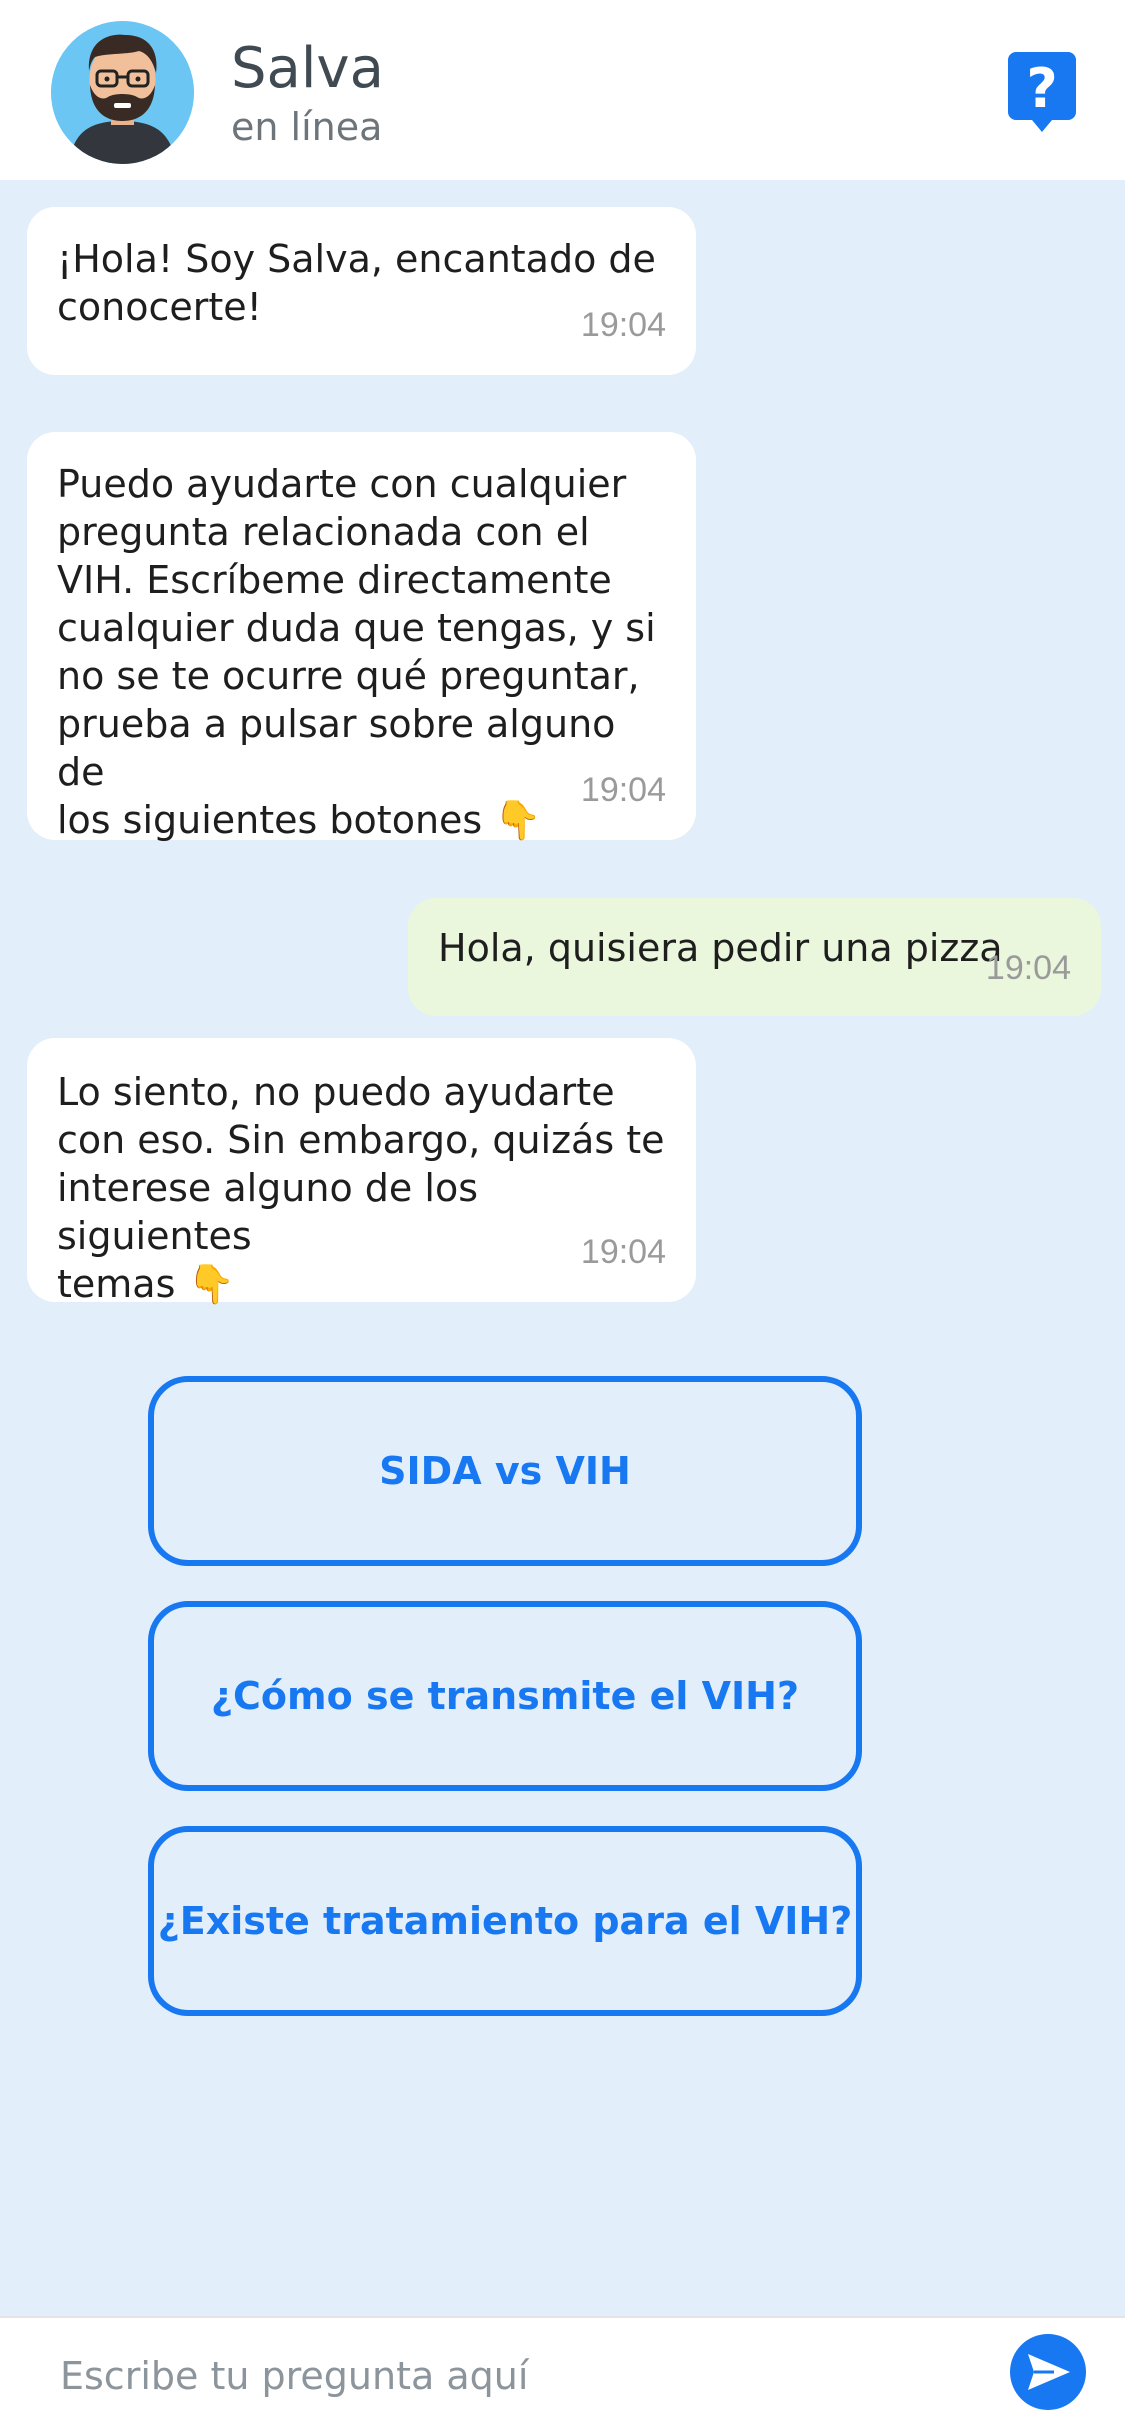  I want to click on message-text: Hola, quisiera pedir una pizza, so click(720, 948).